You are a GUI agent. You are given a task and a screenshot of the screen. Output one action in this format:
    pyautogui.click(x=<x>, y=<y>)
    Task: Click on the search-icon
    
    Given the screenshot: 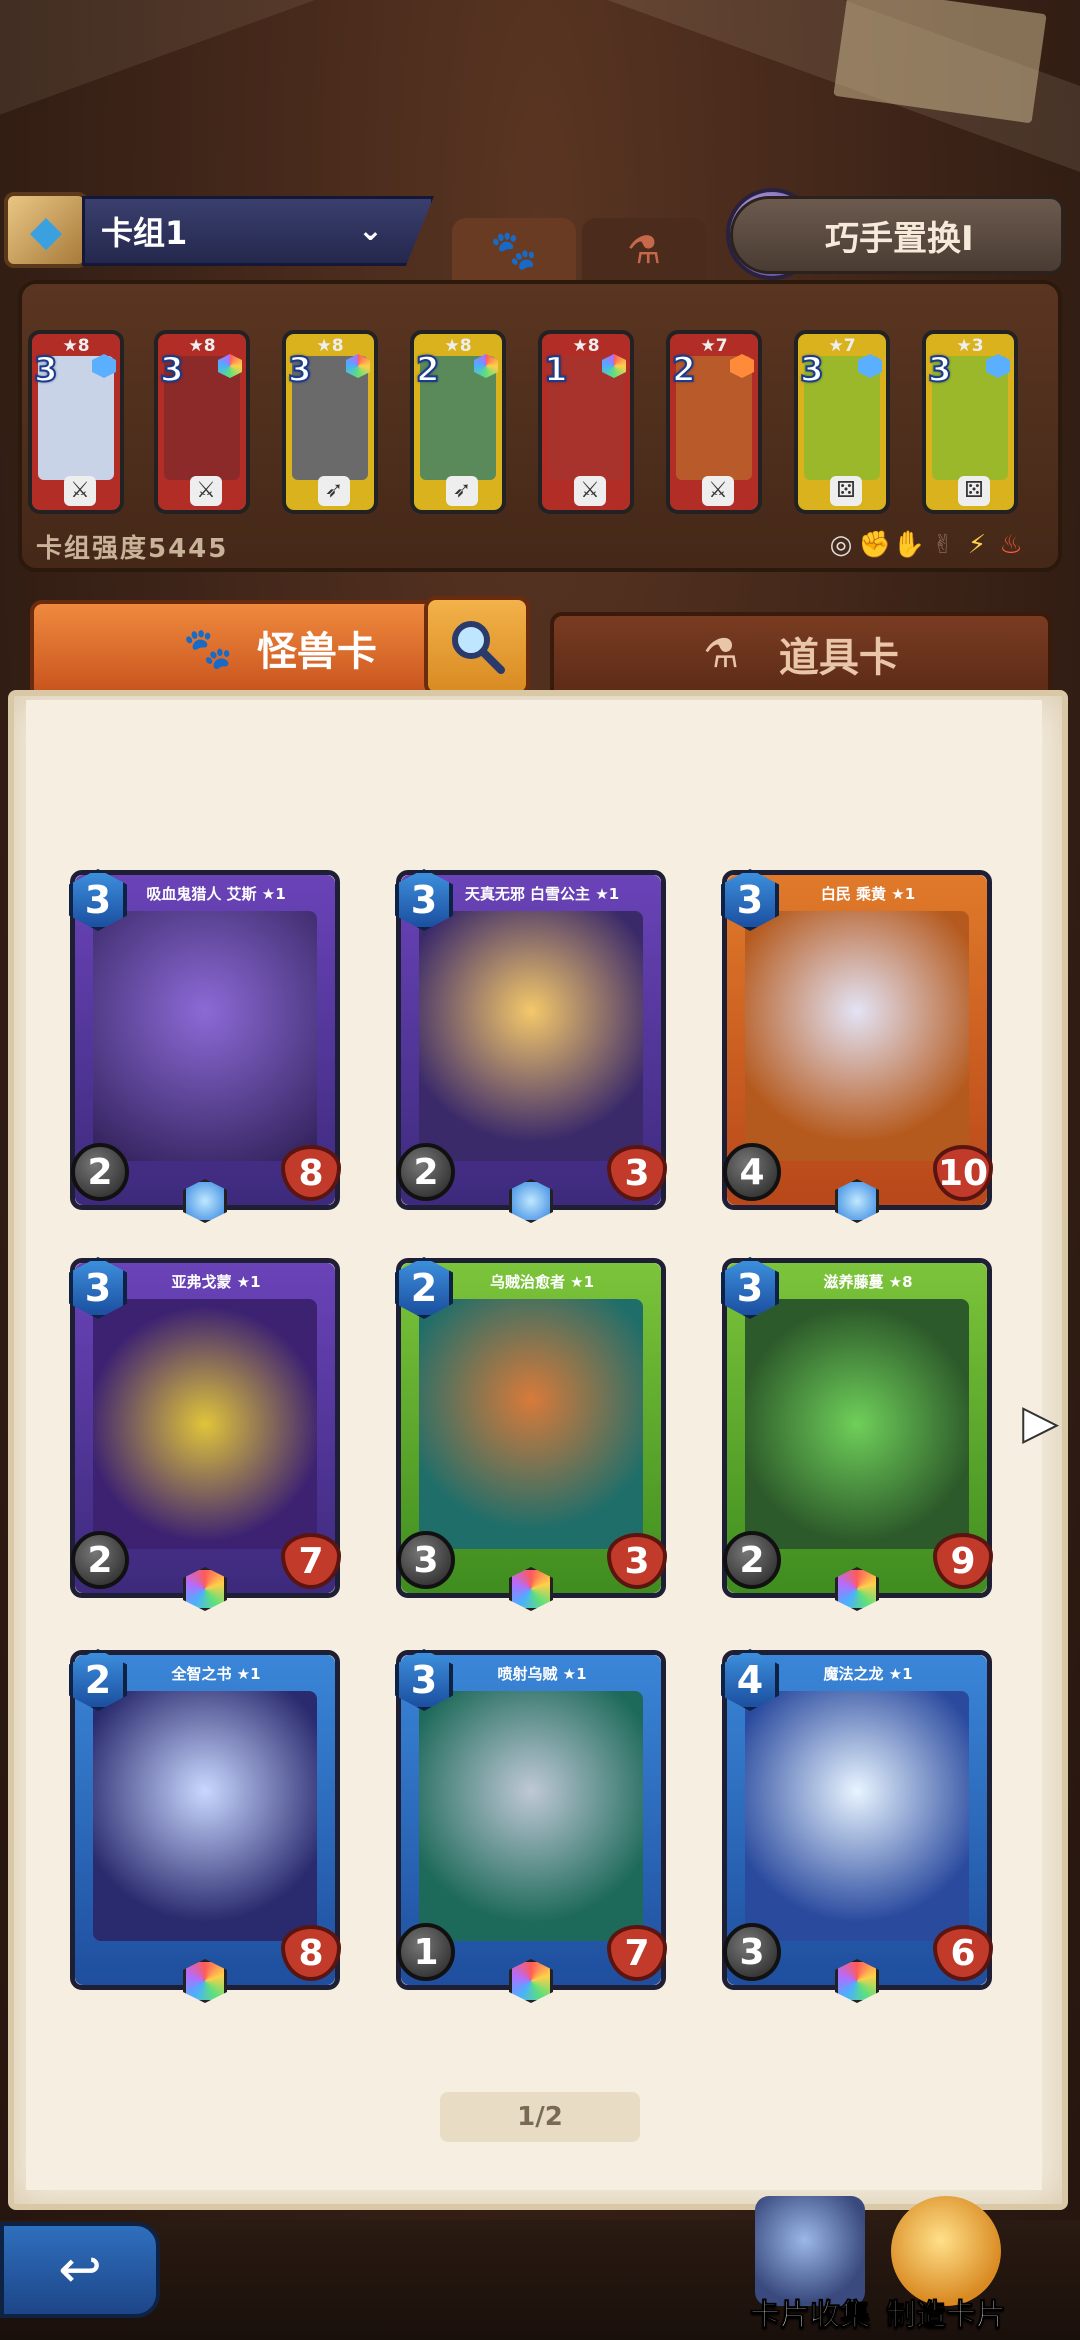 What is the action you would take?
    pyautogui.click(x=478, y=647)
    